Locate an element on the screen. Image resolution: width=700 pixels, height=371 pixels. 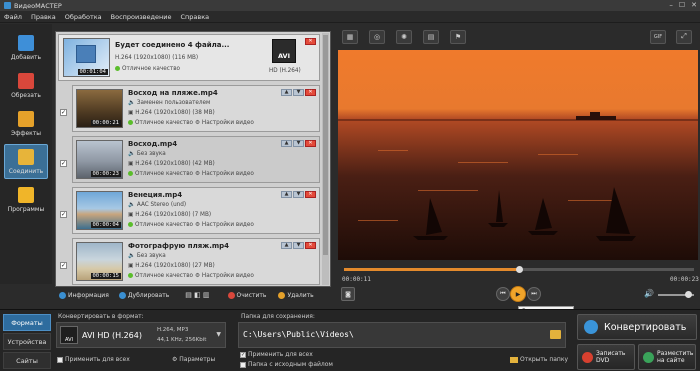
save-folder-field: C:\Users\Public\Videos\ is located at coordinates (402, 335).